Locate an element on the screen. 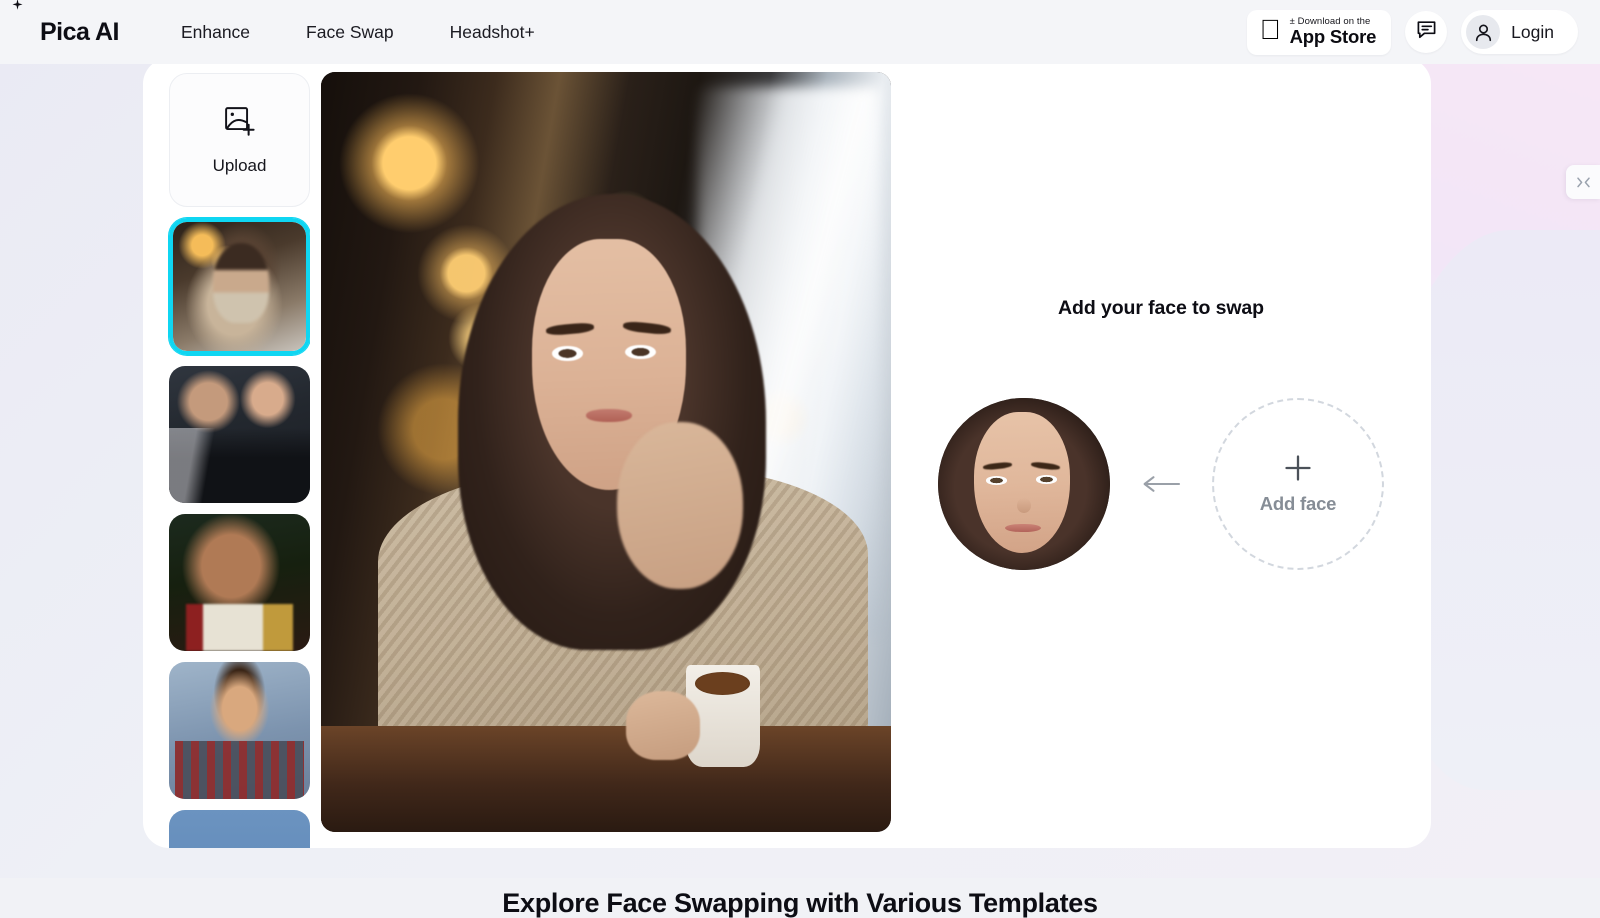  add-face-label: Add face is located at coordinates (1298, 503).